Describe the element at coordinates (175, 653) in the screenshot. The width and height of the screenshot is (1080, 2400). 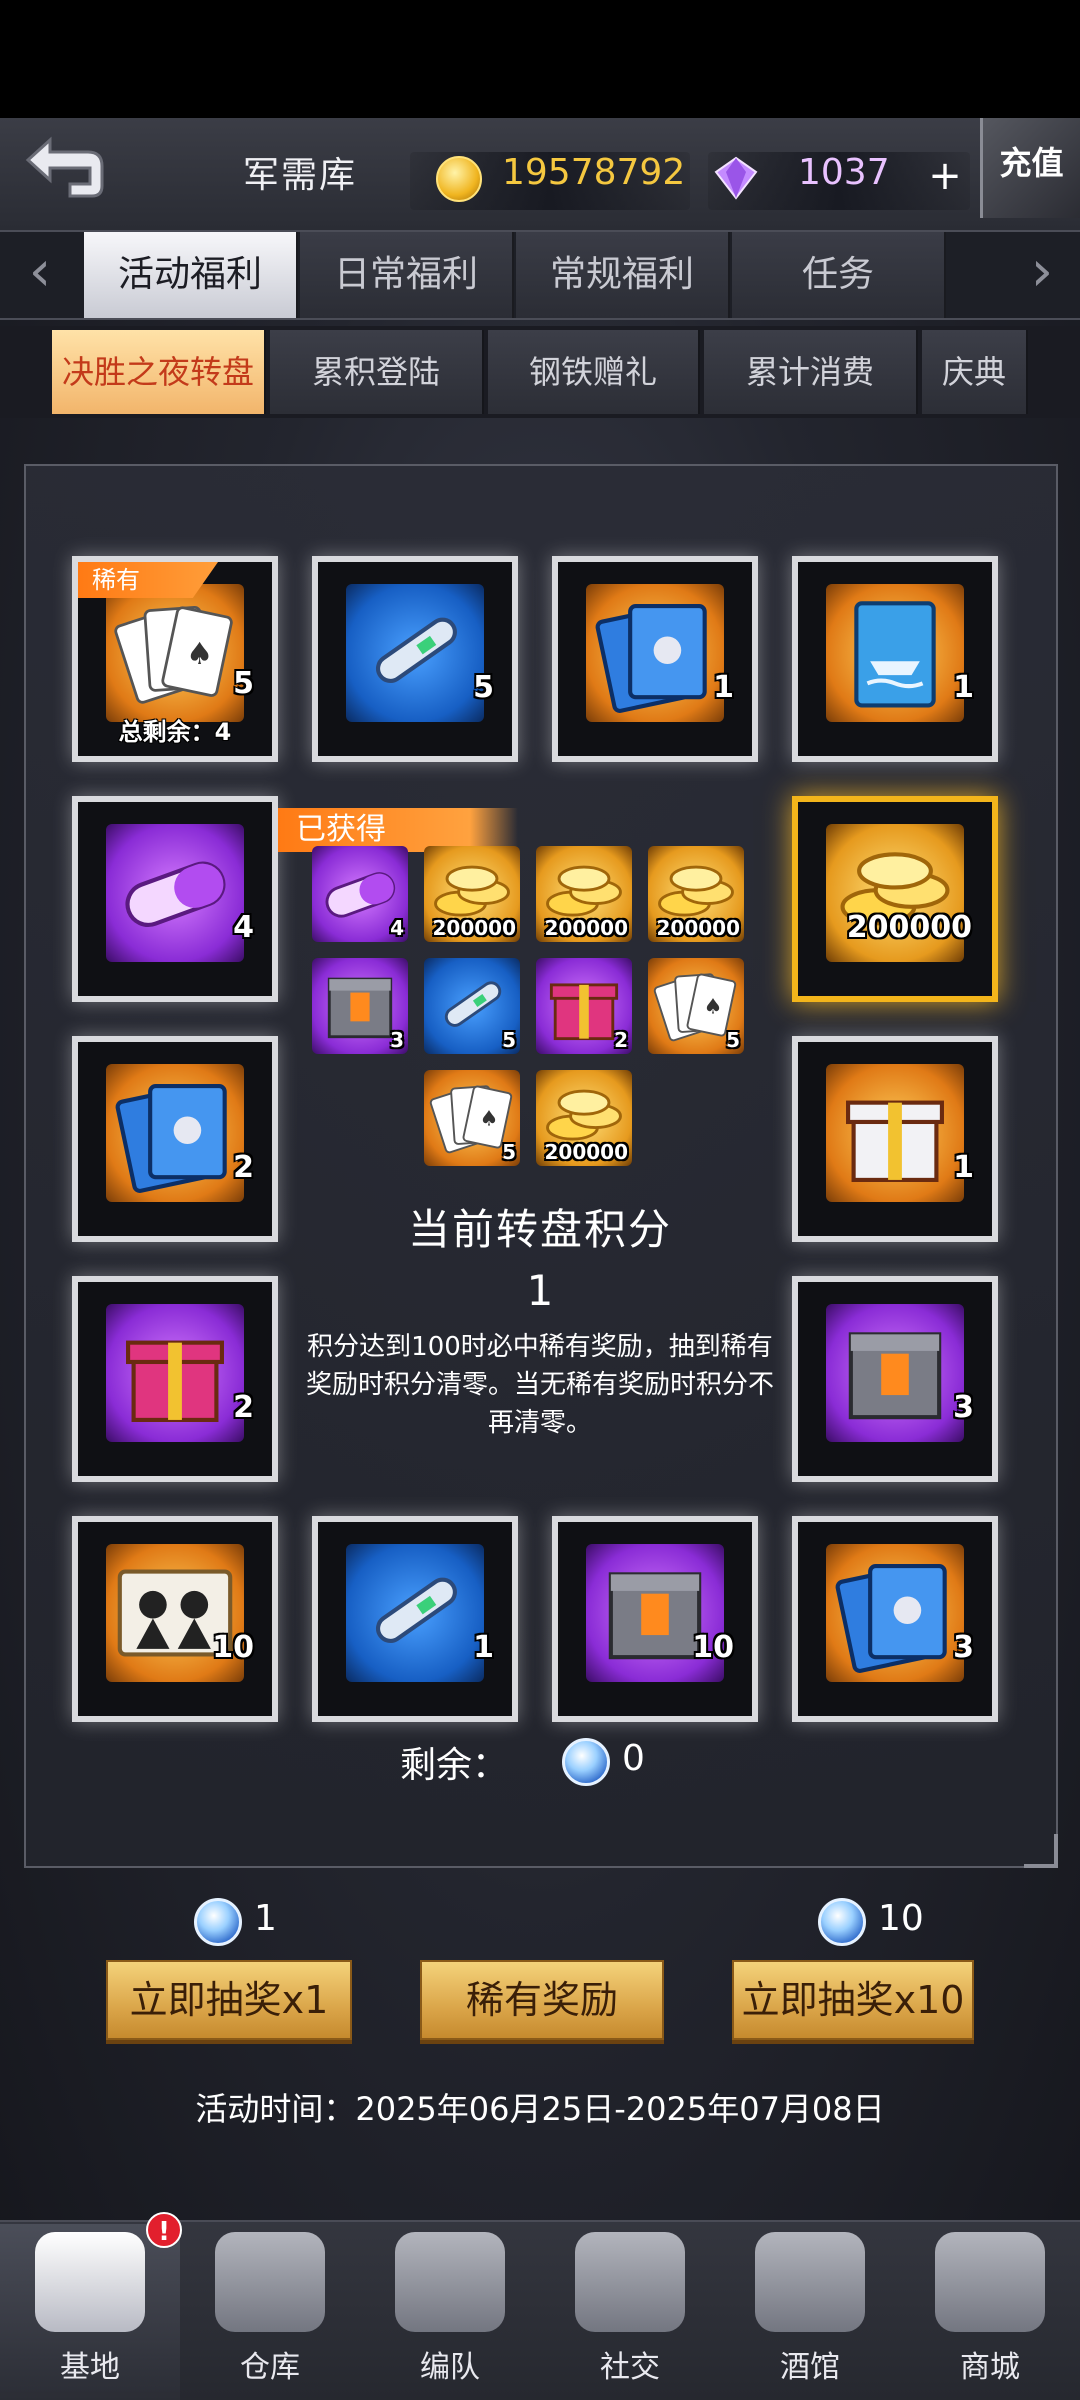
I see `playing-cards-icon: ♠` at that location.